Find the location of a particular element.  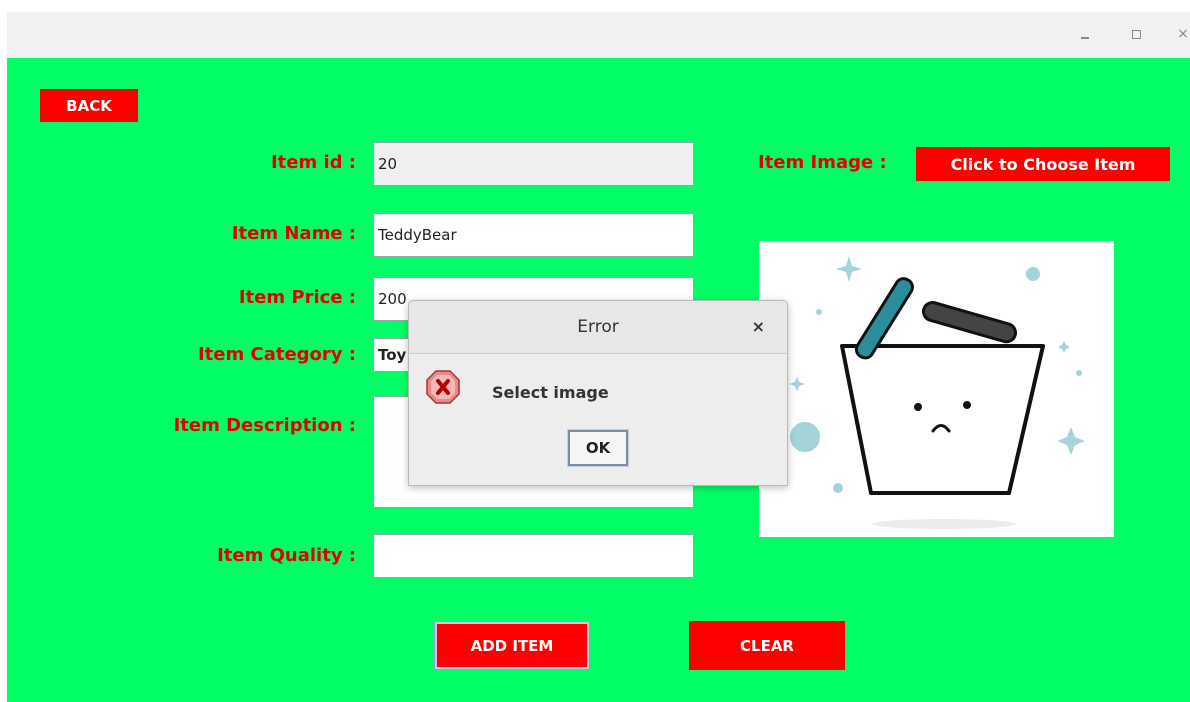

add-item-button: ADD ITEM is located at coordinates (512, 645).